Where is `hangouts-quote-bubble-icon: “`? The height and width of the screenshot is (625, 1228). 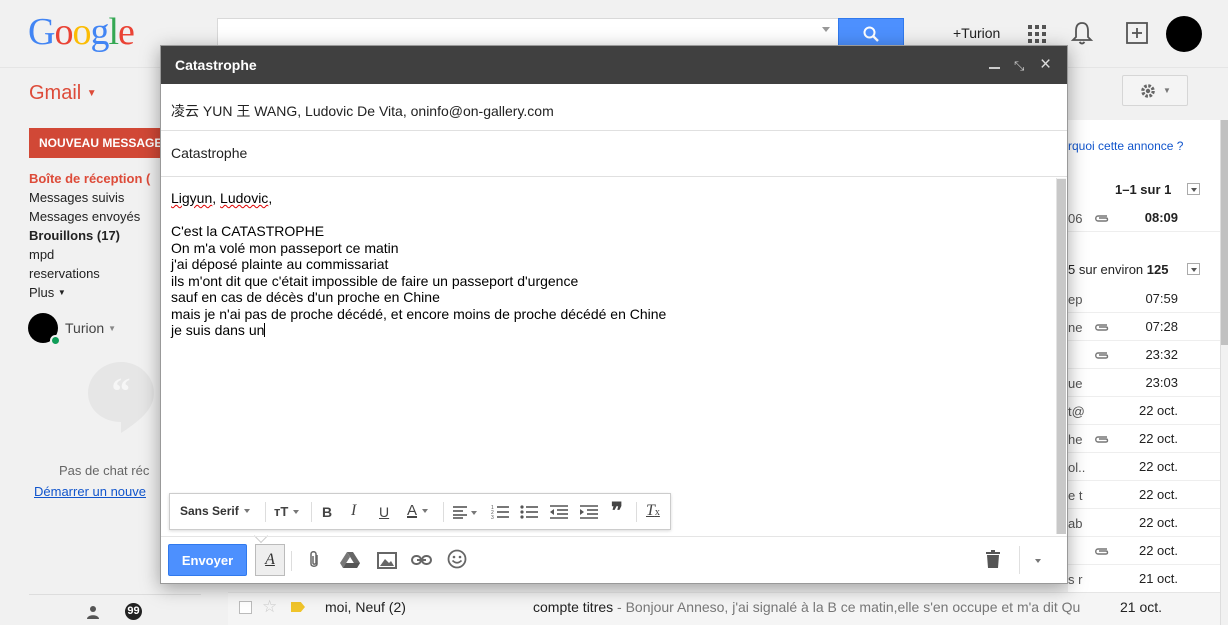
hangouts-quote-bubble-icon: “ is located at coordinates (121, 397).